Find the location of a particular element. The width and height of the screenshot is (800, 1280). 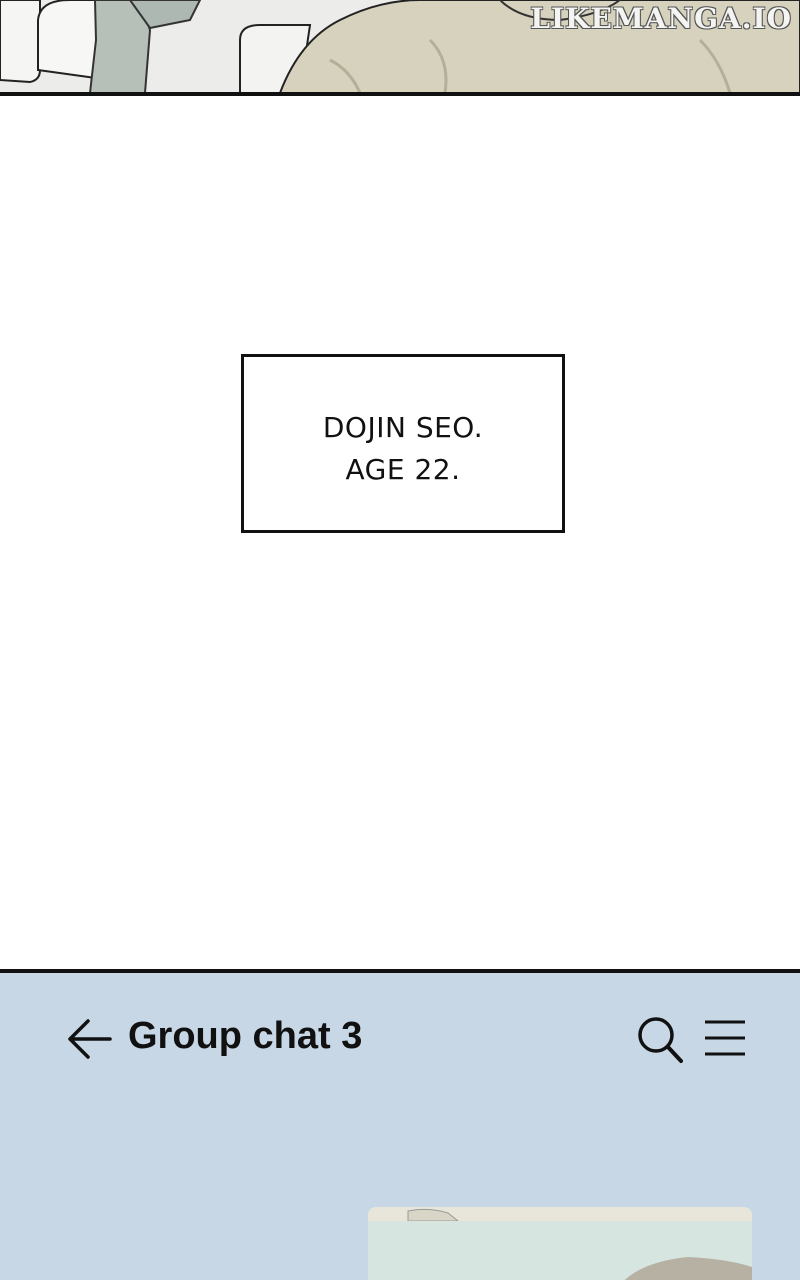

chat-image-message is located at coordinates (560, 1243).